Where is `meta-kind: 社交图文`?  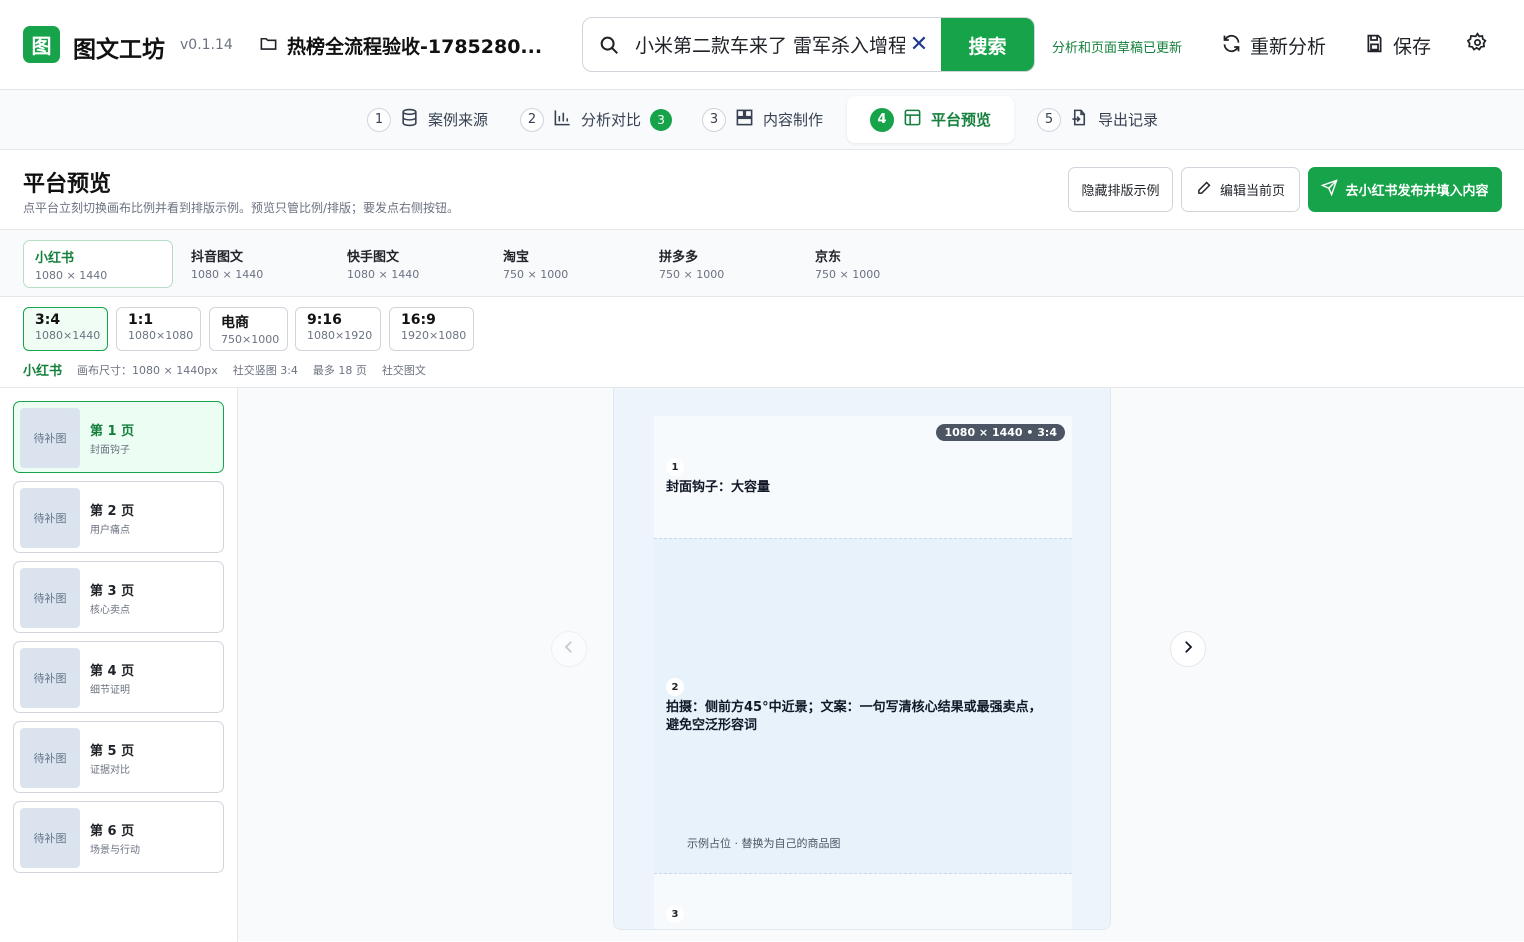
meta-kind: 社交图文 is located at coordinates (403, 370).